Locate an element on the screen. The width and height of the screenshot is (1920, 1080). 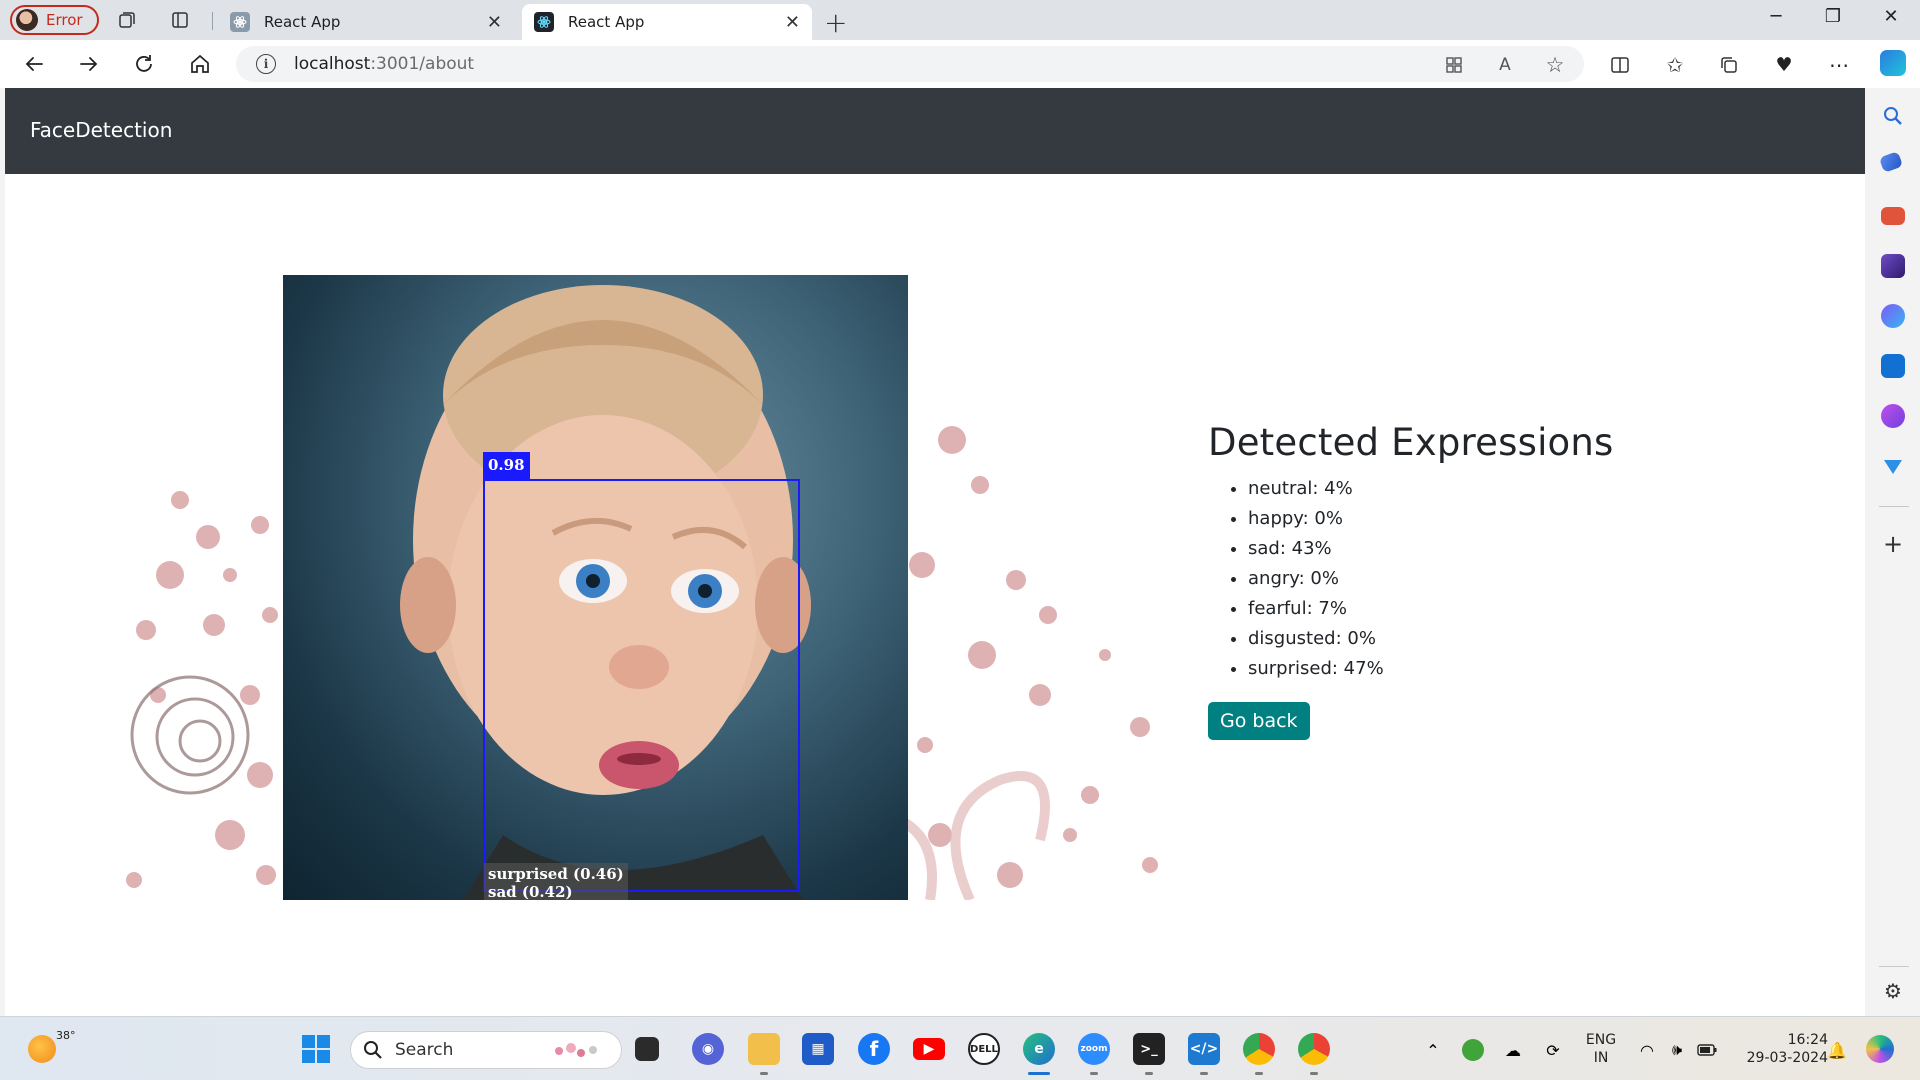
restore-icon: ❐ is located at coordinates (1833, 16).